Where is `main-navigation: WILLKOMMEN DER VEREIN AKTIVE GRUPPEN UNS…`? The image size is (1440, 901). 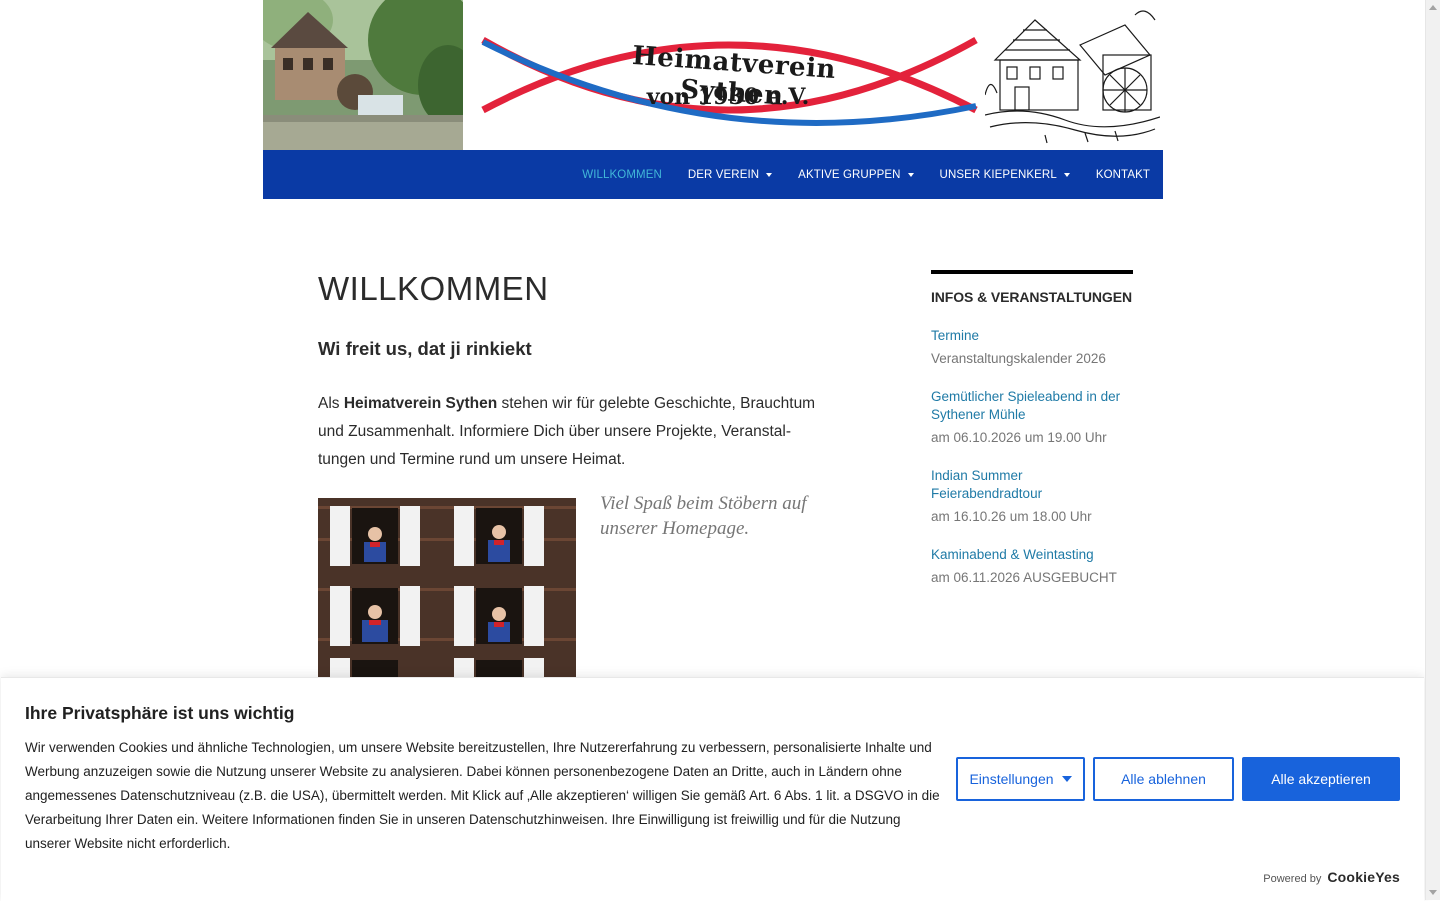
main-navigation: WILLKOMMEN DER VEREIN AKTIVE GRUPPEN UNS… is located at coordinates (713, 174).